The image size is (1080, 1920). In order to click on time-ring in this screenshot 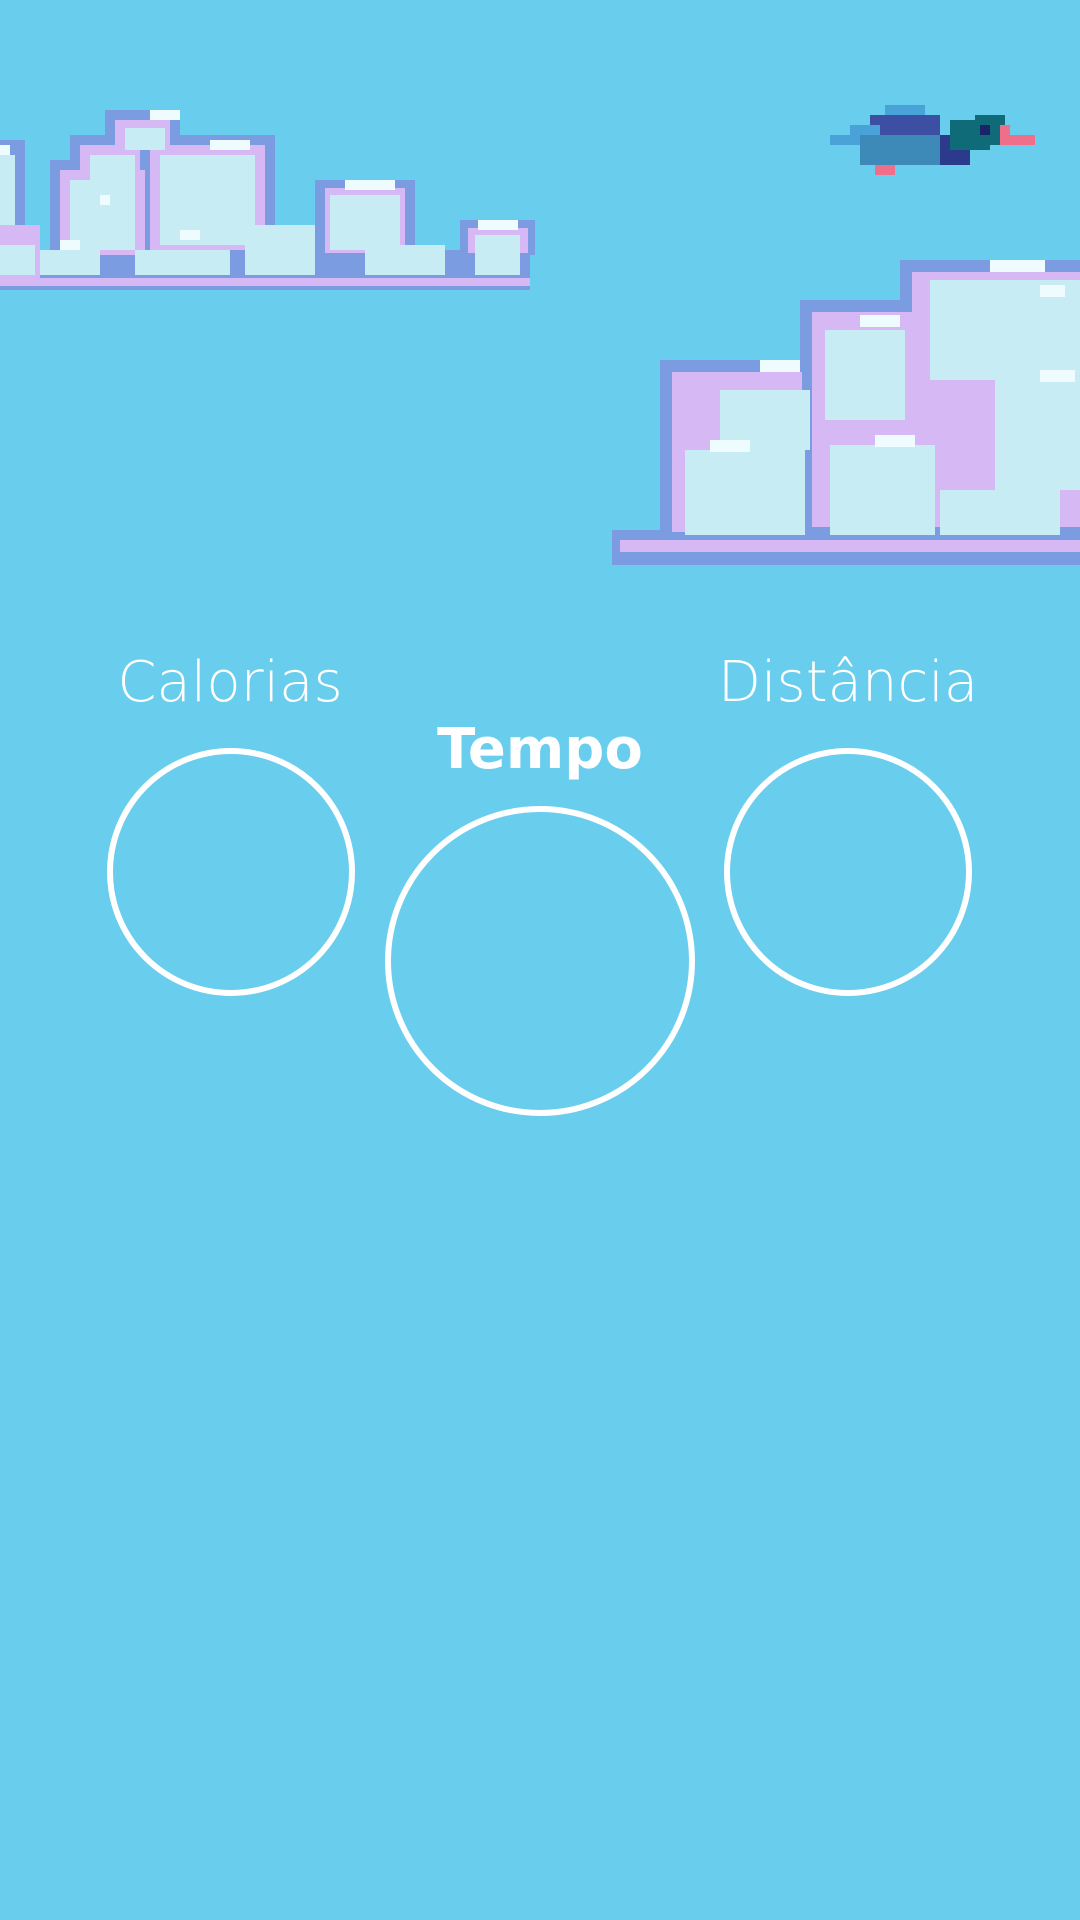, I will do `click(540, 961)`.